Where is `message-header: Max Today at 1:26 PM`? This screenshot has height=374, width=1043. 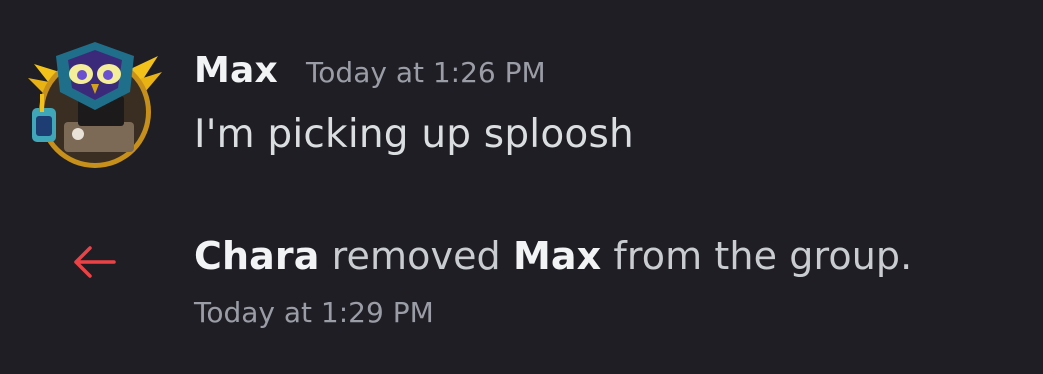 message-header: Max Today at 1:26 PM is located at coordinates (370, 74).